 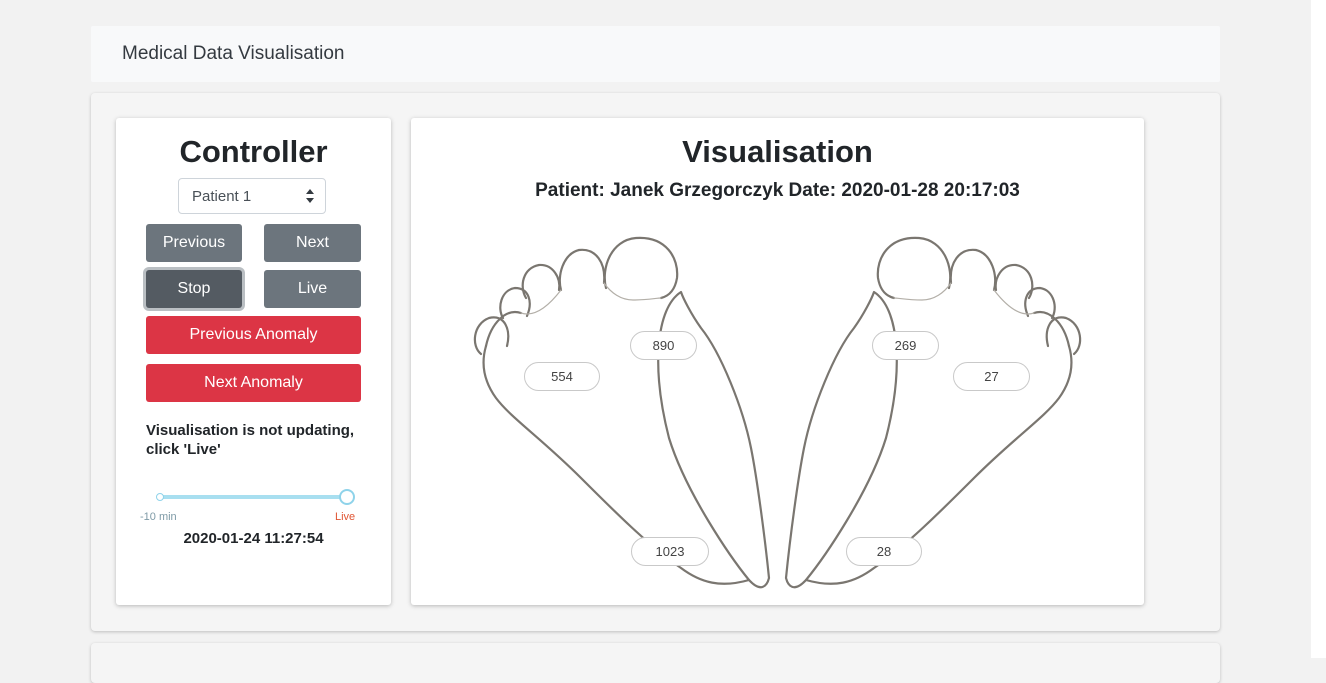 I want to click on time-slider-handle, so click(x=347, y=497).